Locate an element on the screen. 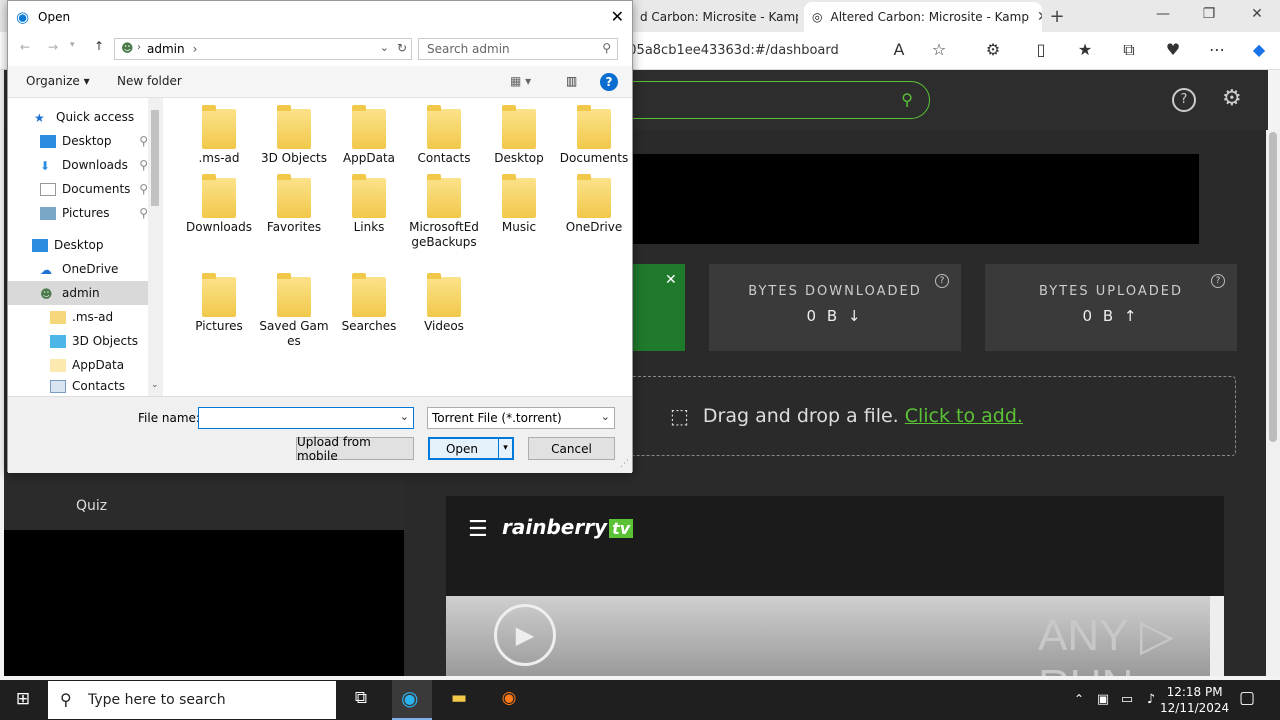 This screenshot has width=1280, height=720. browser-tab-2: ◎ Altered Carbon: Microsite - Kamp ✕ is located at coordinates (923, 17).